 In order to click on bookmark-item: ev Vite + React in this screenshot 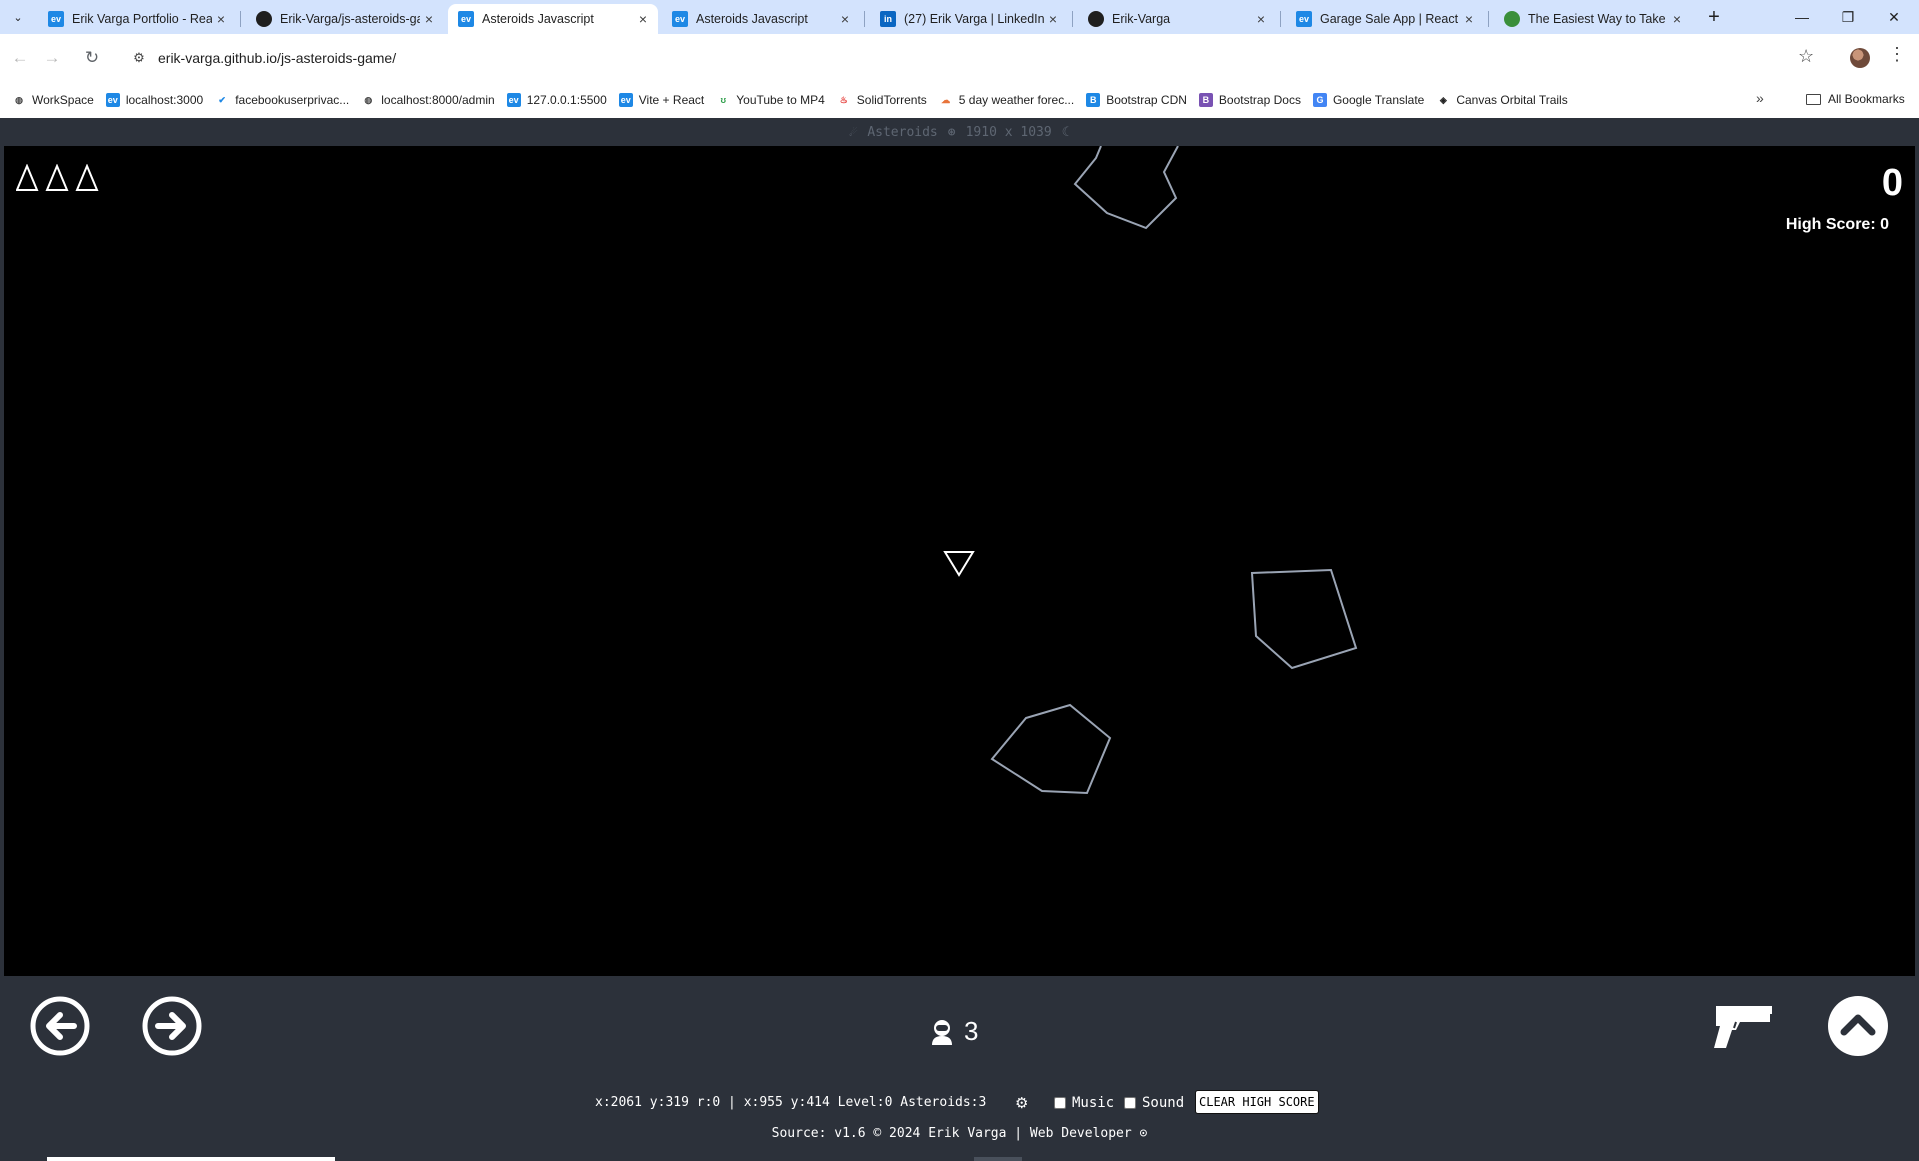, I will do `click(661, 100)`.